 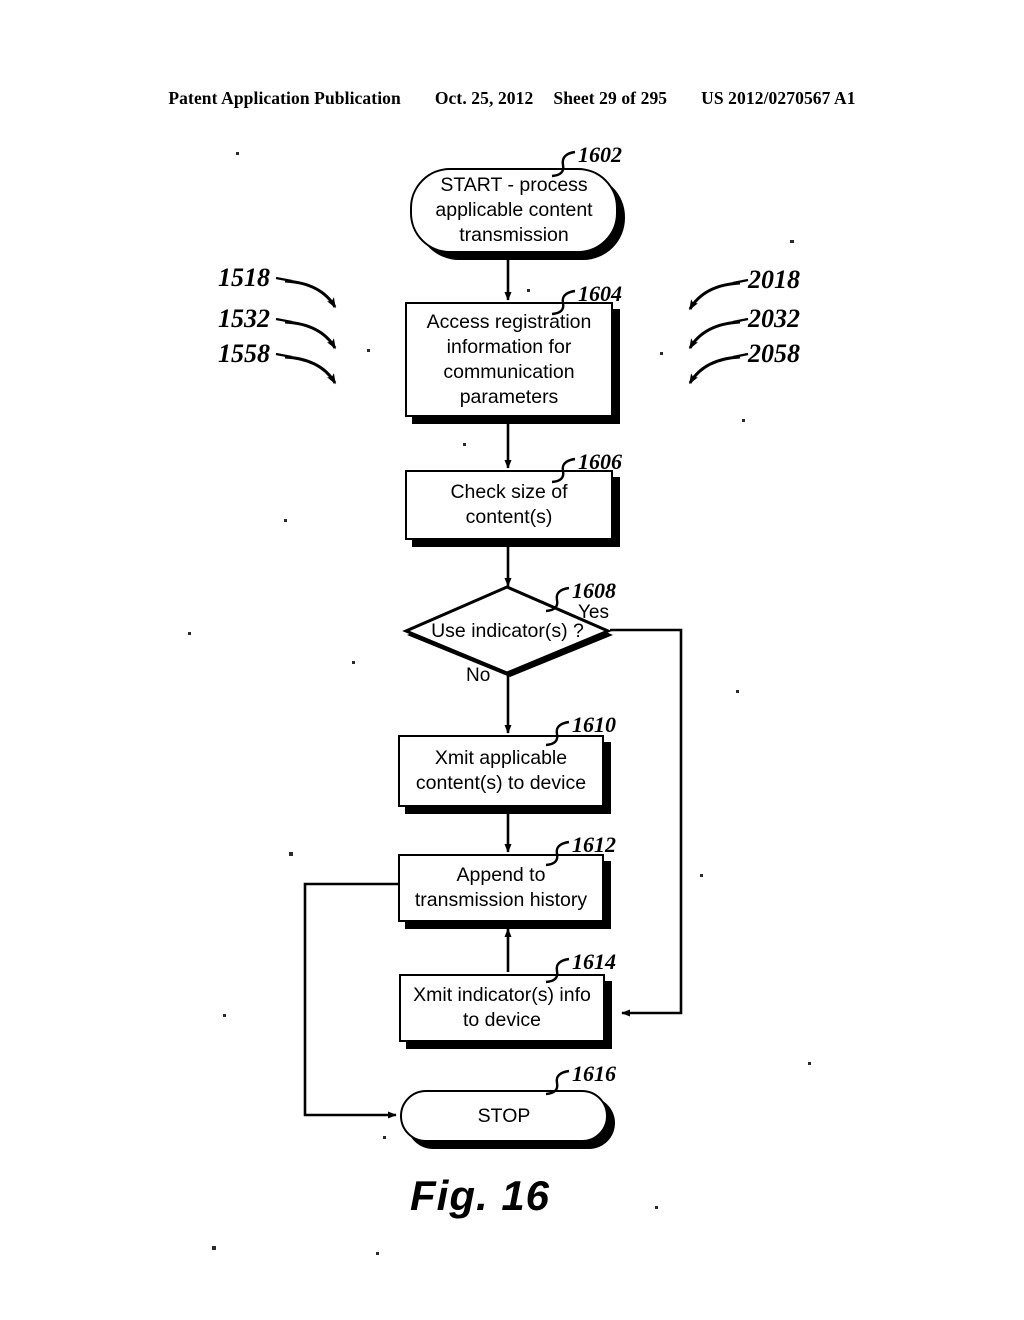 I want to click on node-xmit-content-label: Xmit applicable content(s) to device, so click(x=501, y=770).